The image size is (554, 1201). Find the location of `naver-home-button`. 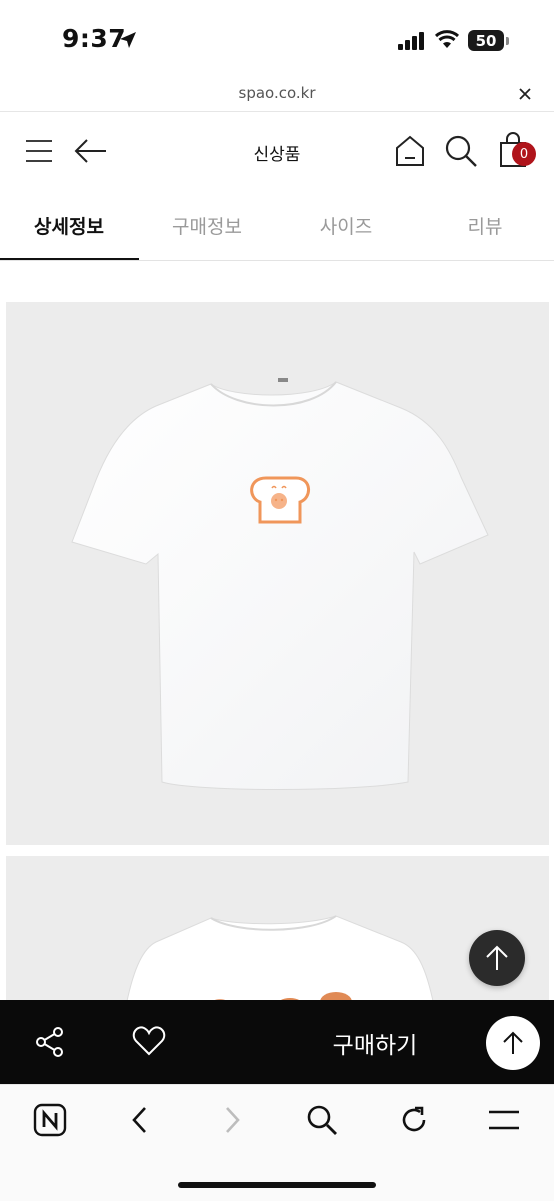

naver-home-button is located at coordinates (50, 1120).